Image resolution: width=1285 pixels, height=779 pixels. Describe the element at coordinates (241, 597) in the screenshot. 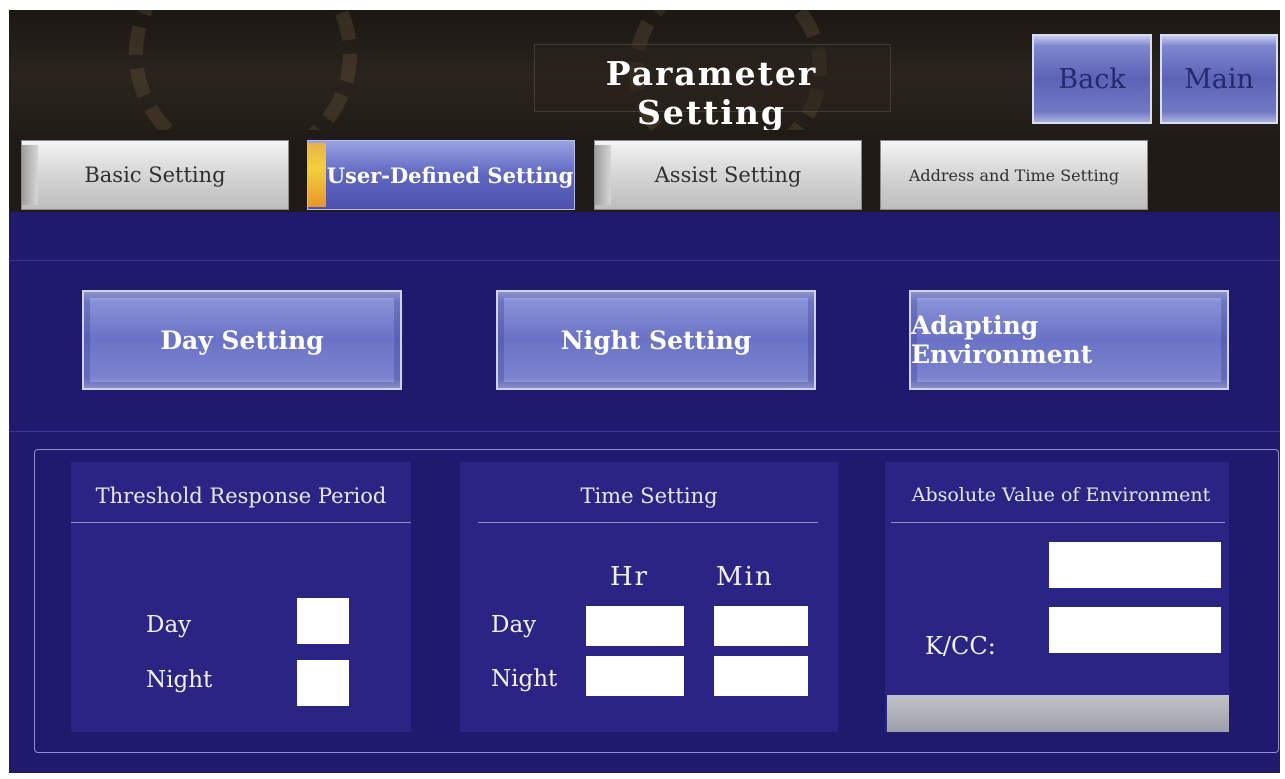

I see `threshold-panel: Threshold Response Period Day Night` at that location.